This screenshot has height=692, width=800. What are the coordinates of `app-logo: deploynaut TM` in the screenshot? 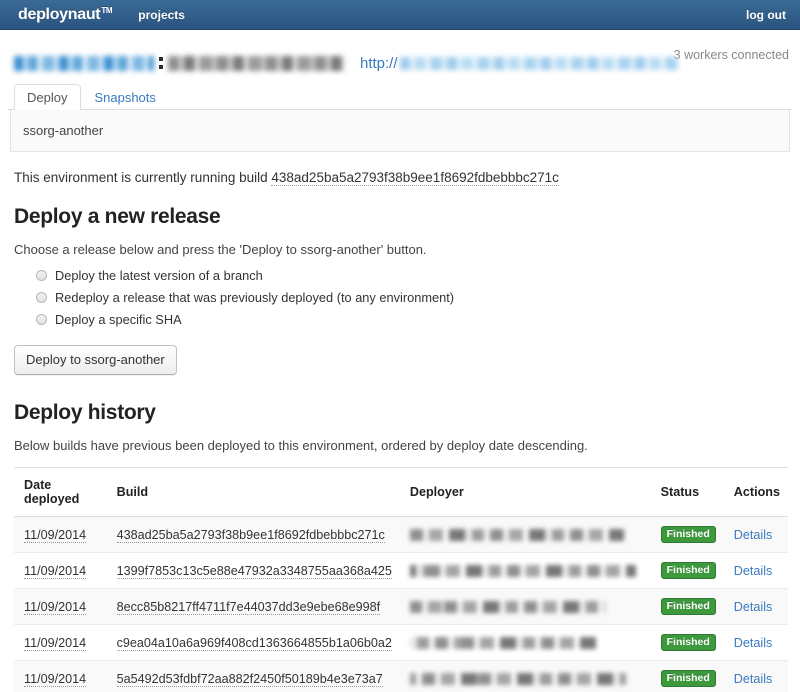 It's located at (65, 14).